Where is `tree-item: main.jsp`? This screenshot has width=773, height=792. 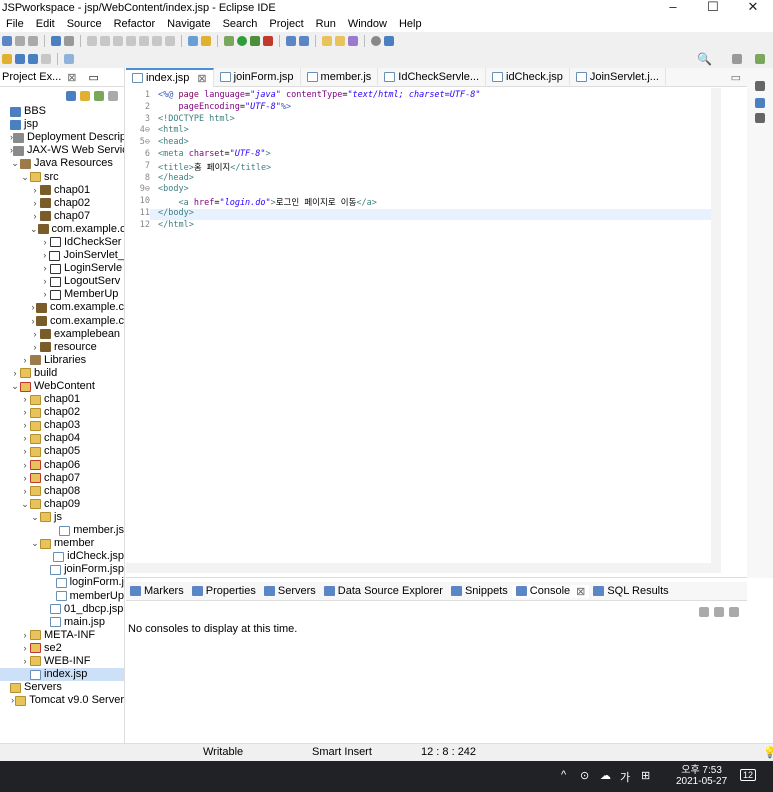
tree-item: main.jsp is located at coordinates (62, 622).